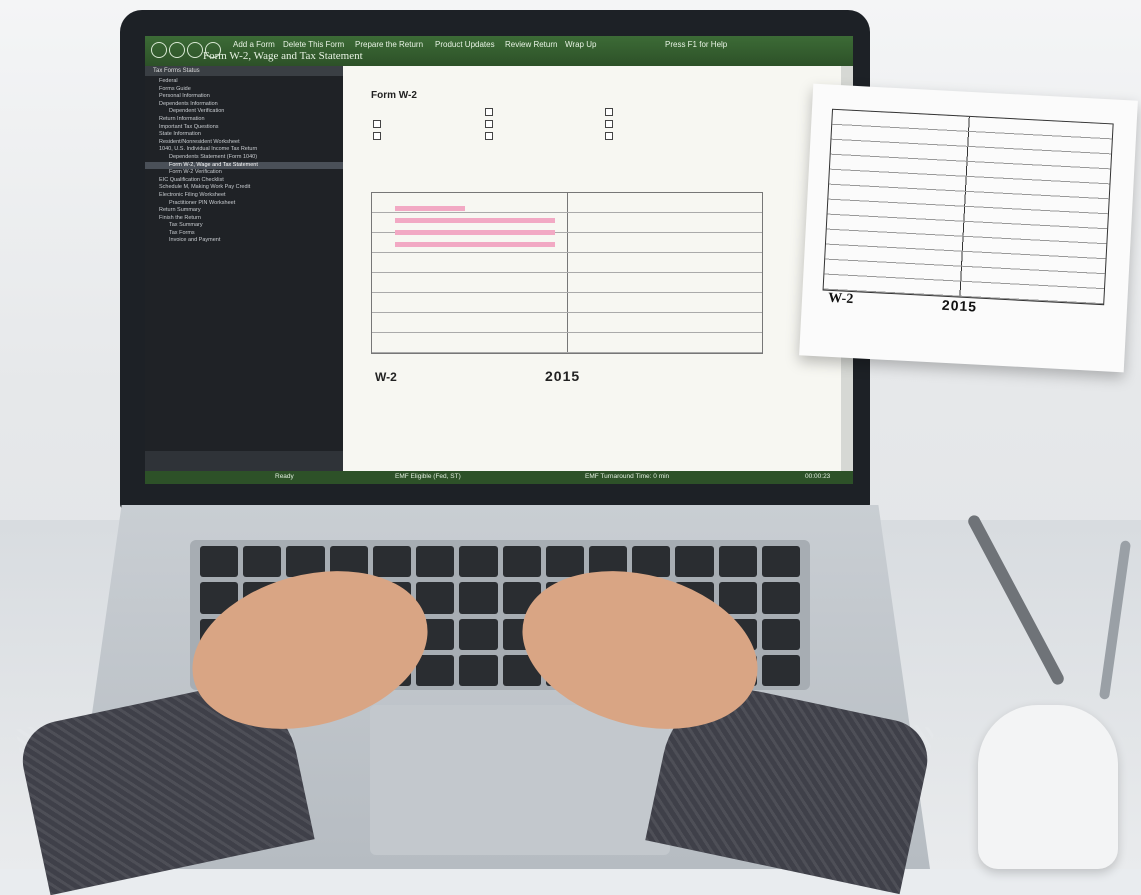  I want to click on disability-checkbox, so click(609, 124).